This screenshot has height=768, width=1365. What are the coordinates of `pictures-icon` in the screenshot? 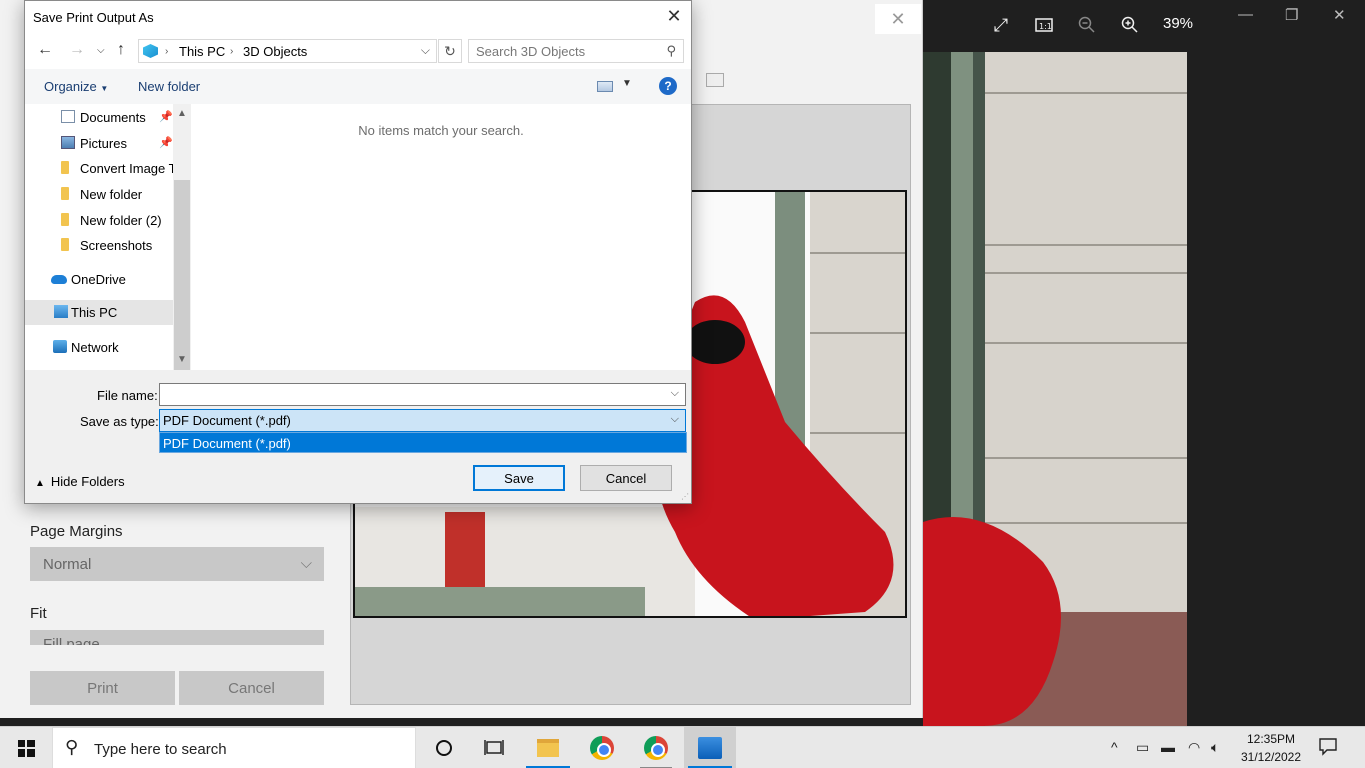 It's located at (68, 142).